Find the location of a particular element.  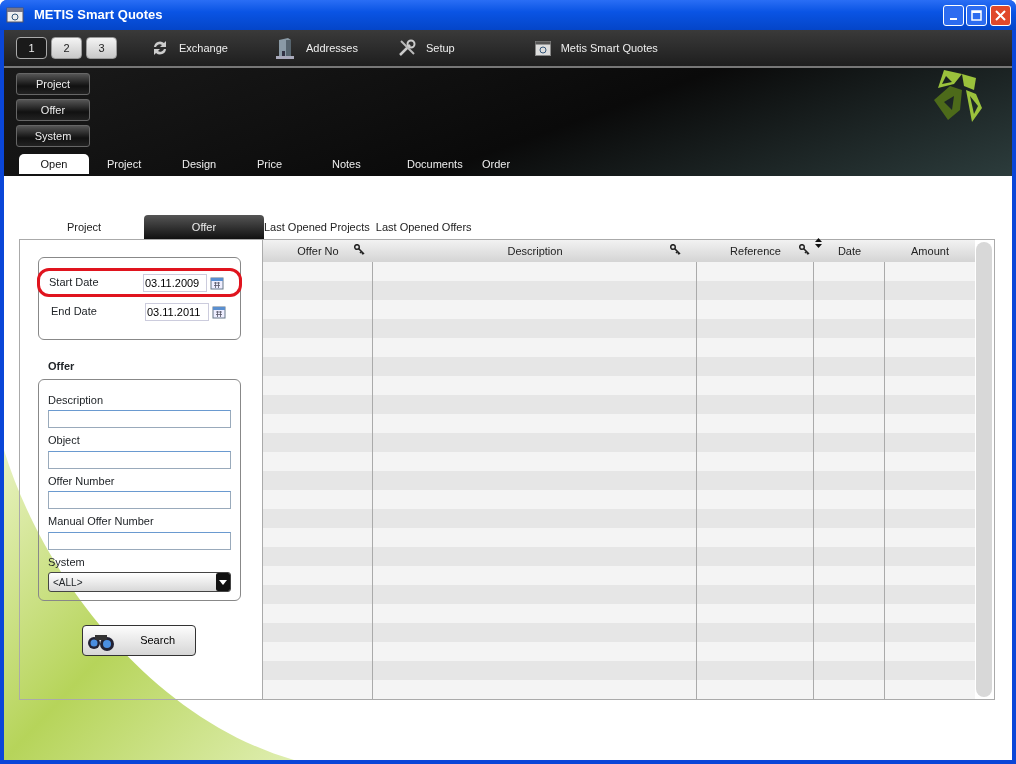

close-icon is located at coordinates (1000, 15).